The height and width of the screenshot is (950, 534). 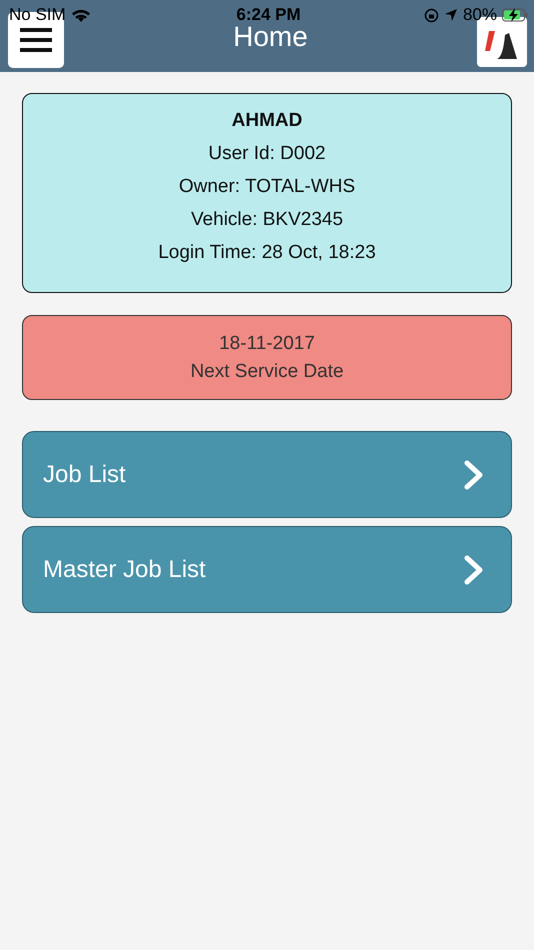 I want to click on user-detail: Login Time: 28 Oct, 18:23, so click(x=267, y=253).